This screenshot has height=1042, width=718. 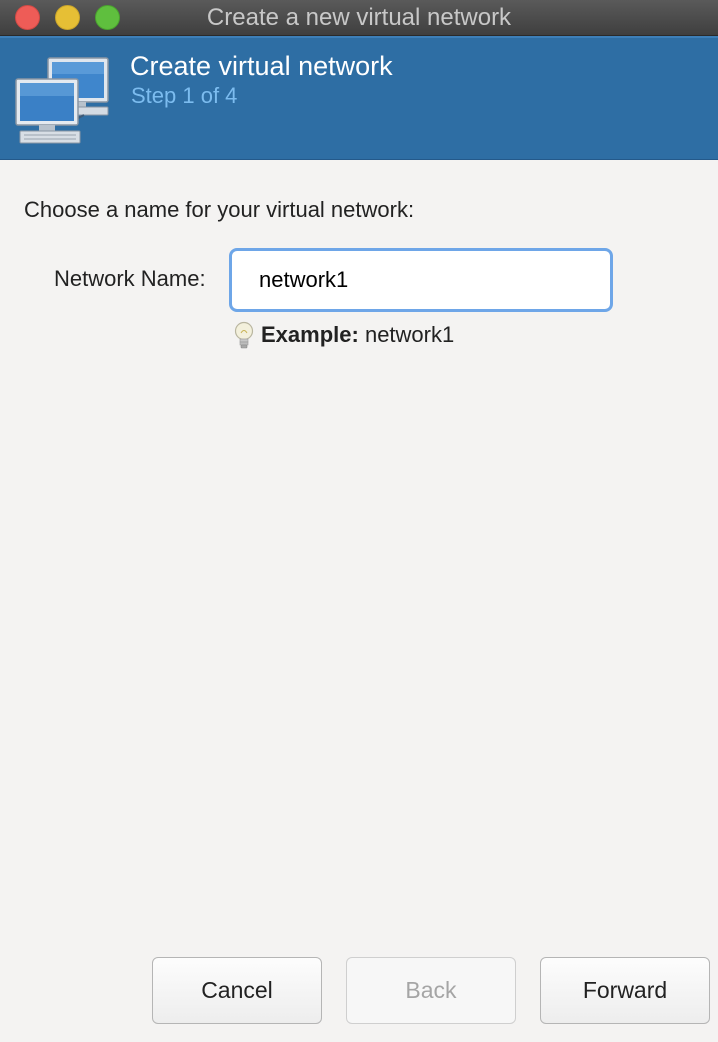 I want to click on name-example-hint: Example: network1, so click(x=357, y=335).